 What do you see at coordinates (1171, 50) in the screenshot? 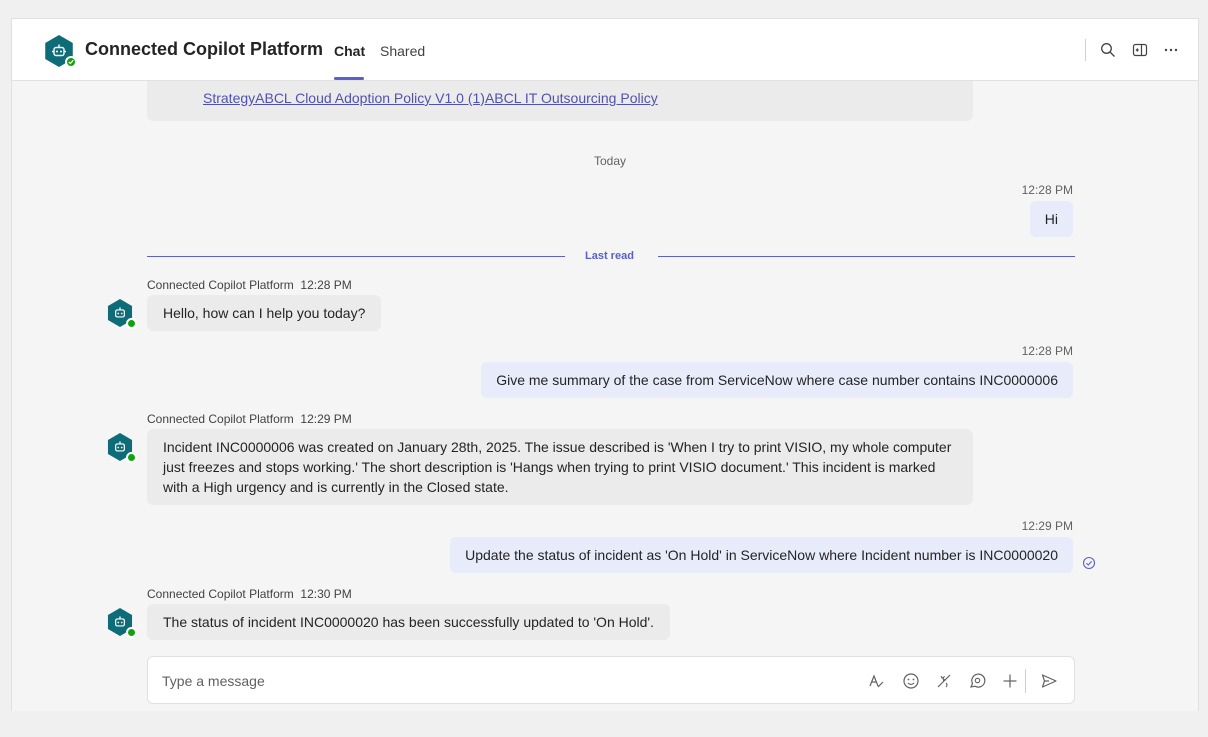
I see `more-icon` at bounding box center [1171, 50].